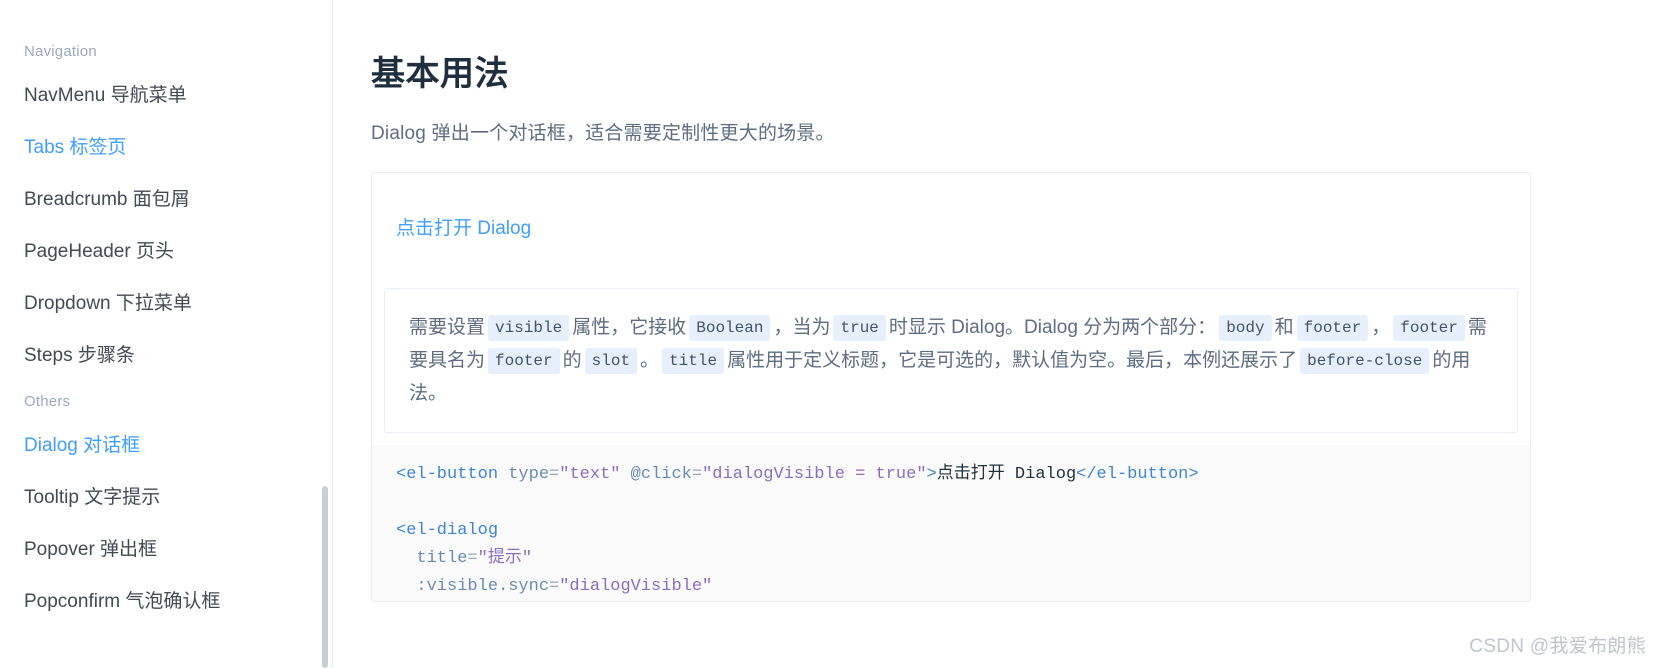  What do you see at coordinates (554, 586) in the screenshot?
I see `code-eq-4: =` at bounding box center [554, 586].